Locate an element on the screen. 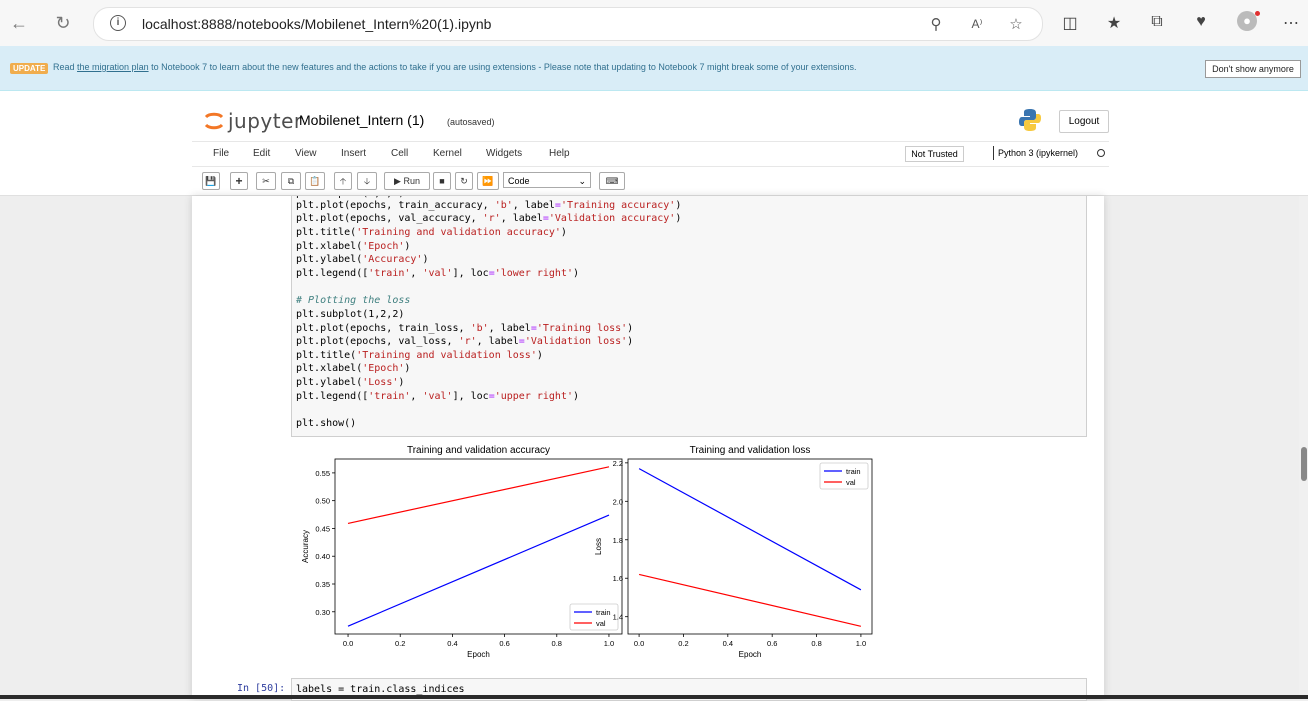 This screenshot has height=701, width=1308. fast-forward-icon: ⏩ is located at coordinates (488, 181).